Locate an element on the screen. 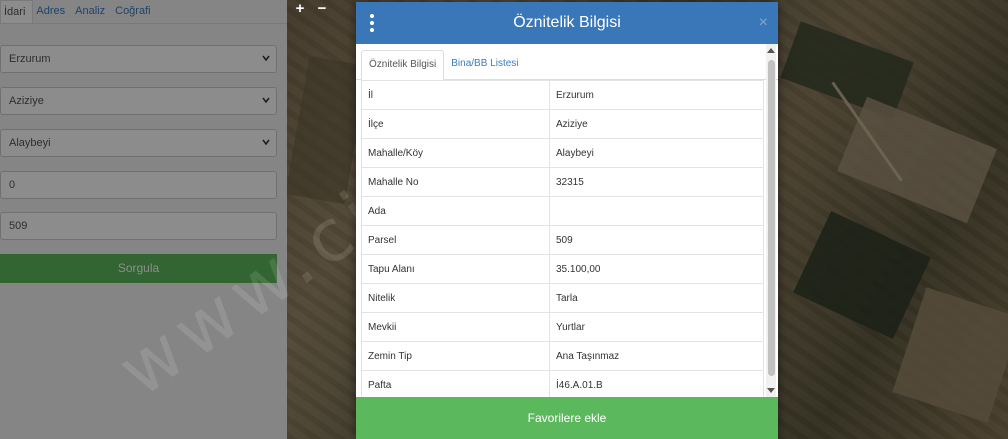 The height and width of the screenshot is (439, 1008). attr-value: Aziziye is located at coordinates (656, 124).